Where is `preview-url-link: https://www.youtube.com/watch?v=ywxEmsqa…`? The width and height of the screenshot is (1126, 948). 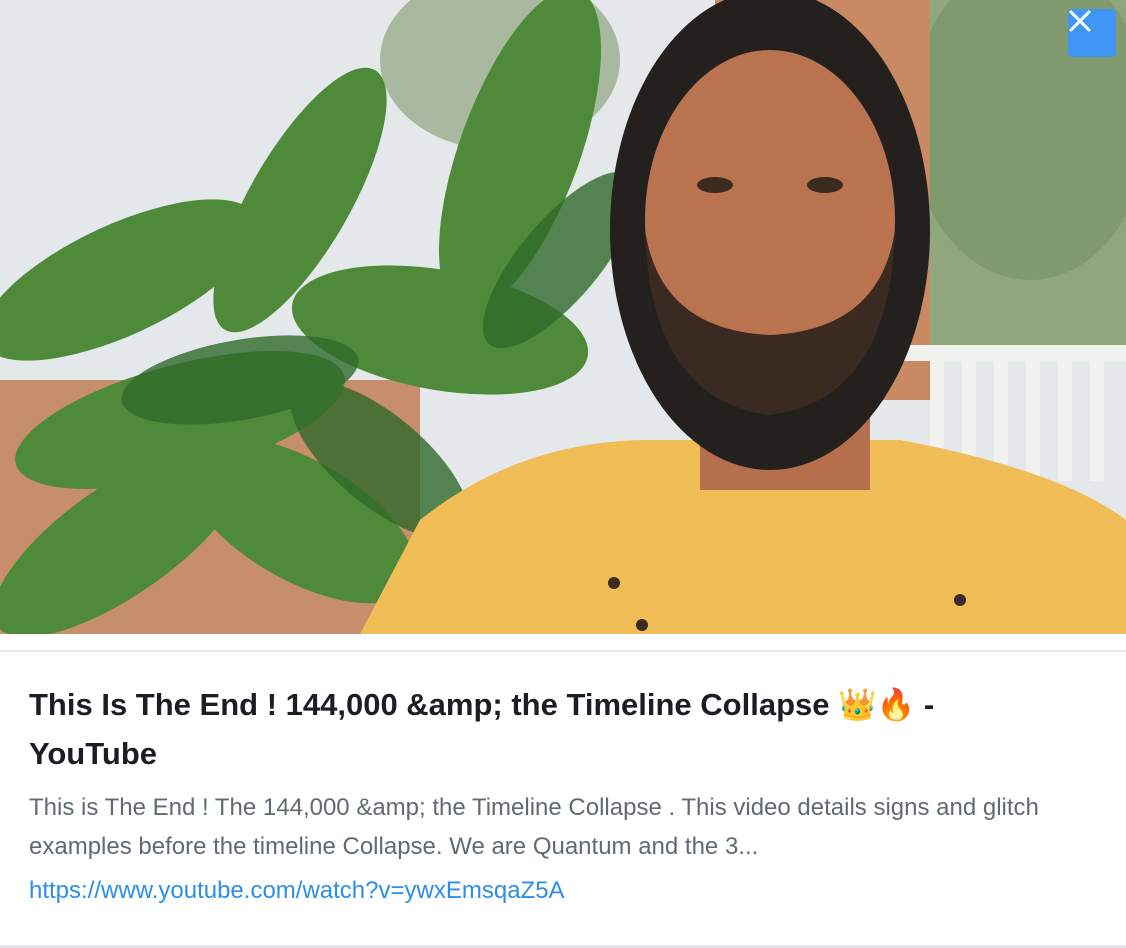
preview-url-link: https://www.youtube.com/watch?v=ywxEmsqa… is located at coordinates (297, 891).